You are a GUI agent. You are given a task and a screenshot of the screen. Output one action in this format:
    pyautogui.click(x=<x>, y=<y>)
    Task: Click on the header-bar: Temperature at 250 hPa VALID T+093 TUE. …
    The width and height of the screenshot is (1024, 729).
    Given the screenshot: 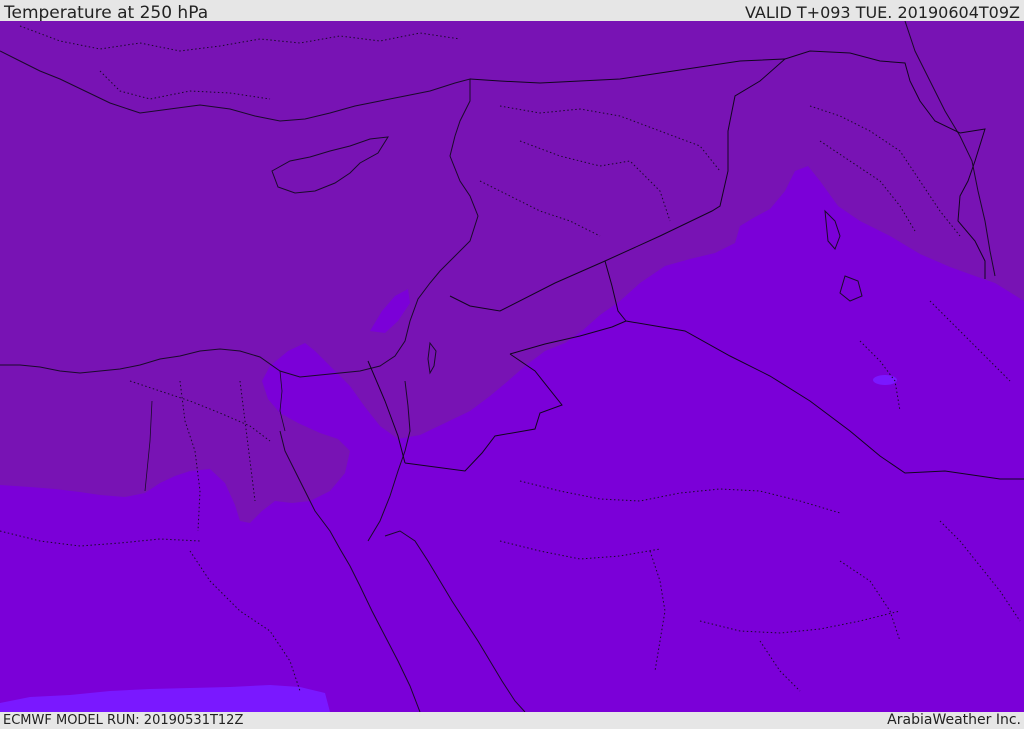 What is the action you would take?
    pyautogui.click(x=512, y=11)
    